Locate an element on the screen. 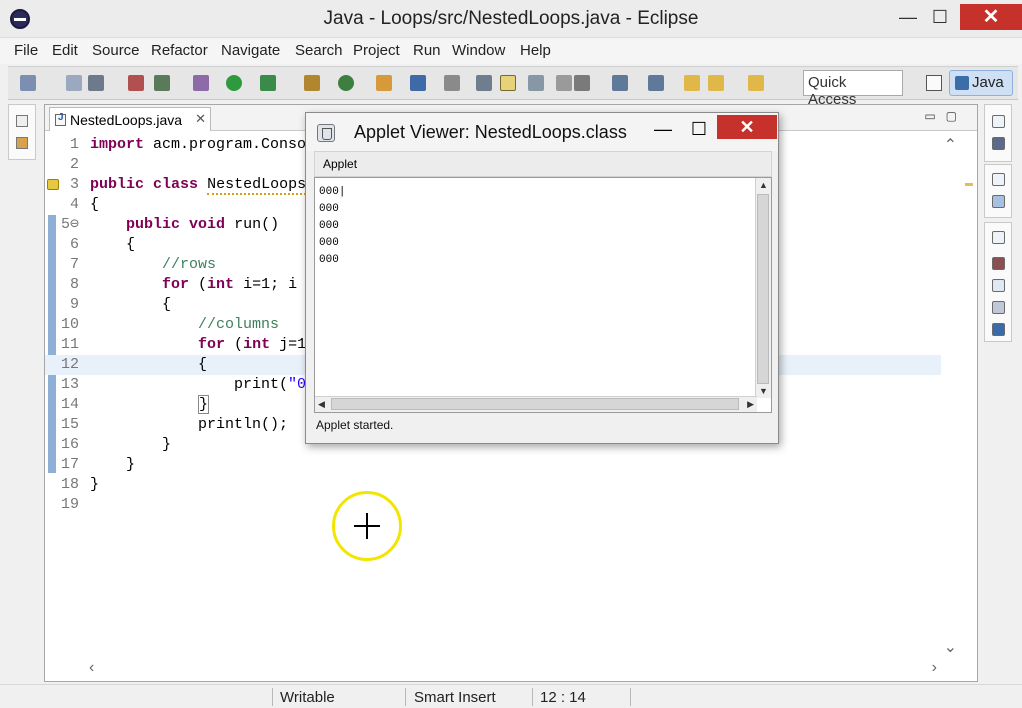 This screenshot has width=1022, height=708. debug-icon is located at coordinates (136, 83).